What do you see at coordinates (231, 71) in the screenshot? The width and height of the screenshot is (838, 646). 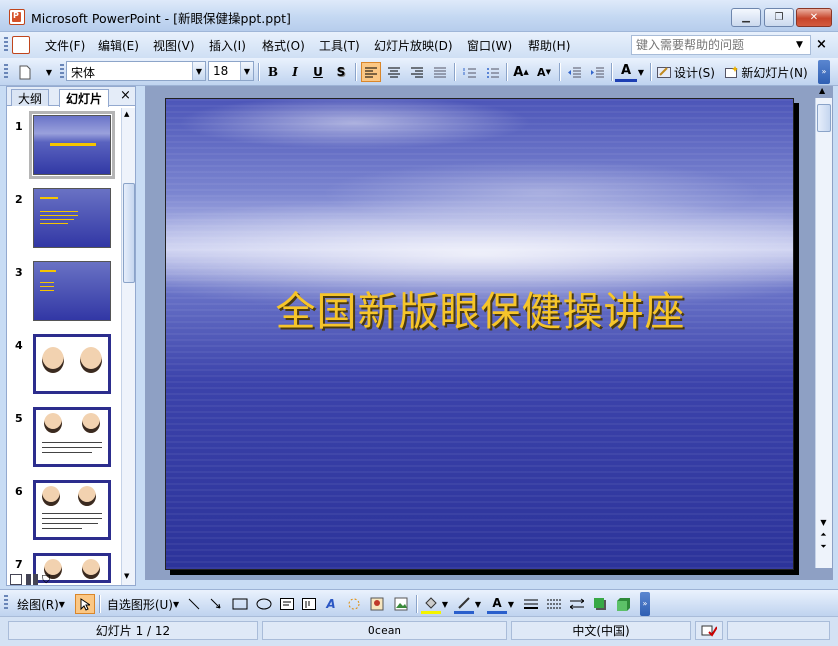 I see `font-size-select: 18 ▼` at bounding box center [231, 71].